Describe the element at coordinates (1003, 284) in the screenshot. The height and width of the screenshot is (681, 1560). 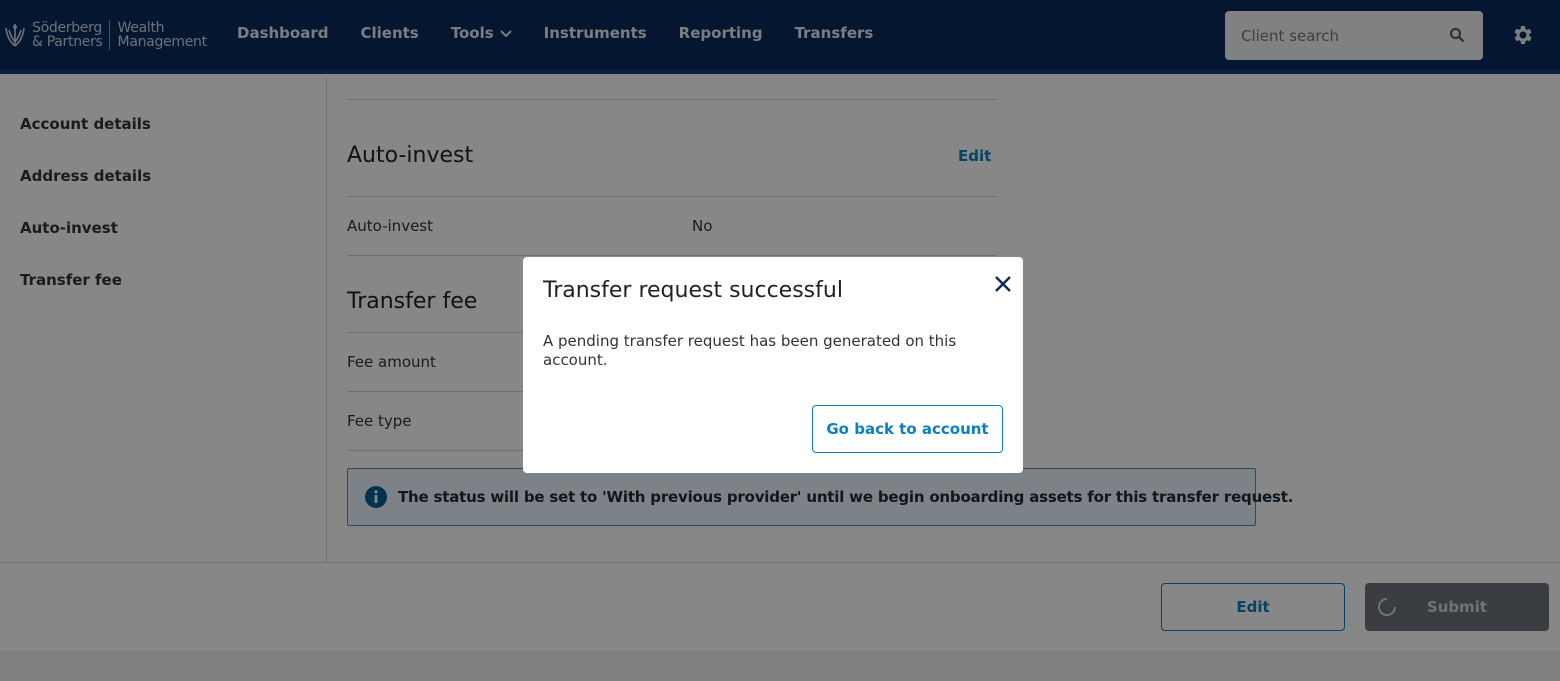
I see `close-icon` at that location.